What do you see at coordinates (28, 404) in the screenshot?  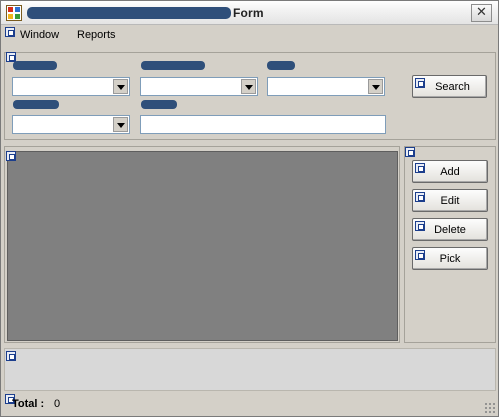 I see `total-label: Total :` at bounding box center [28, 404].